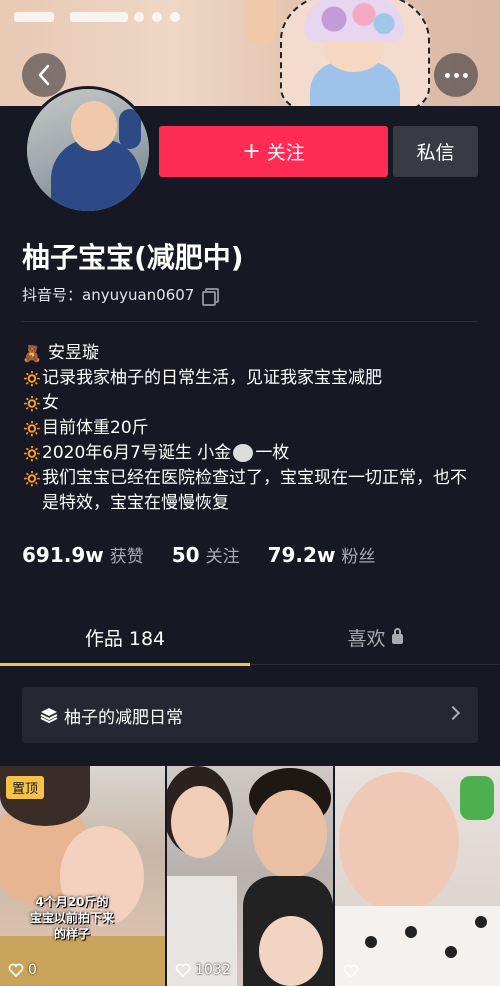  Describe the element at coordinates (456, 75) in the screenshot. I see `more-options-button` at that location.